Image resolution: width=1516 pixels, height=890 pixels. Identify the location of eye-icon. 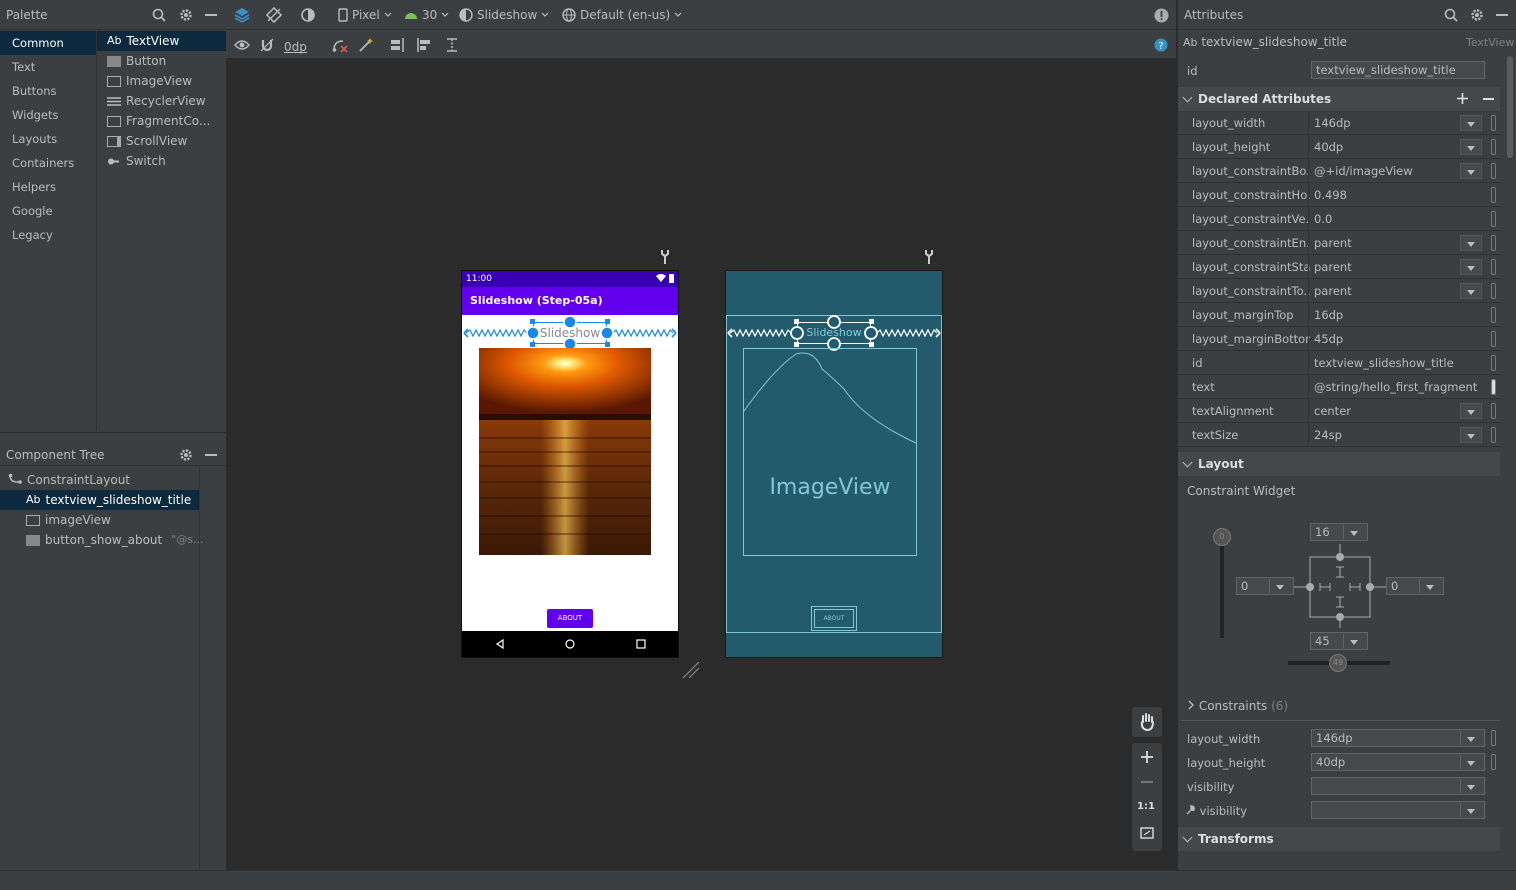
(242, 44).